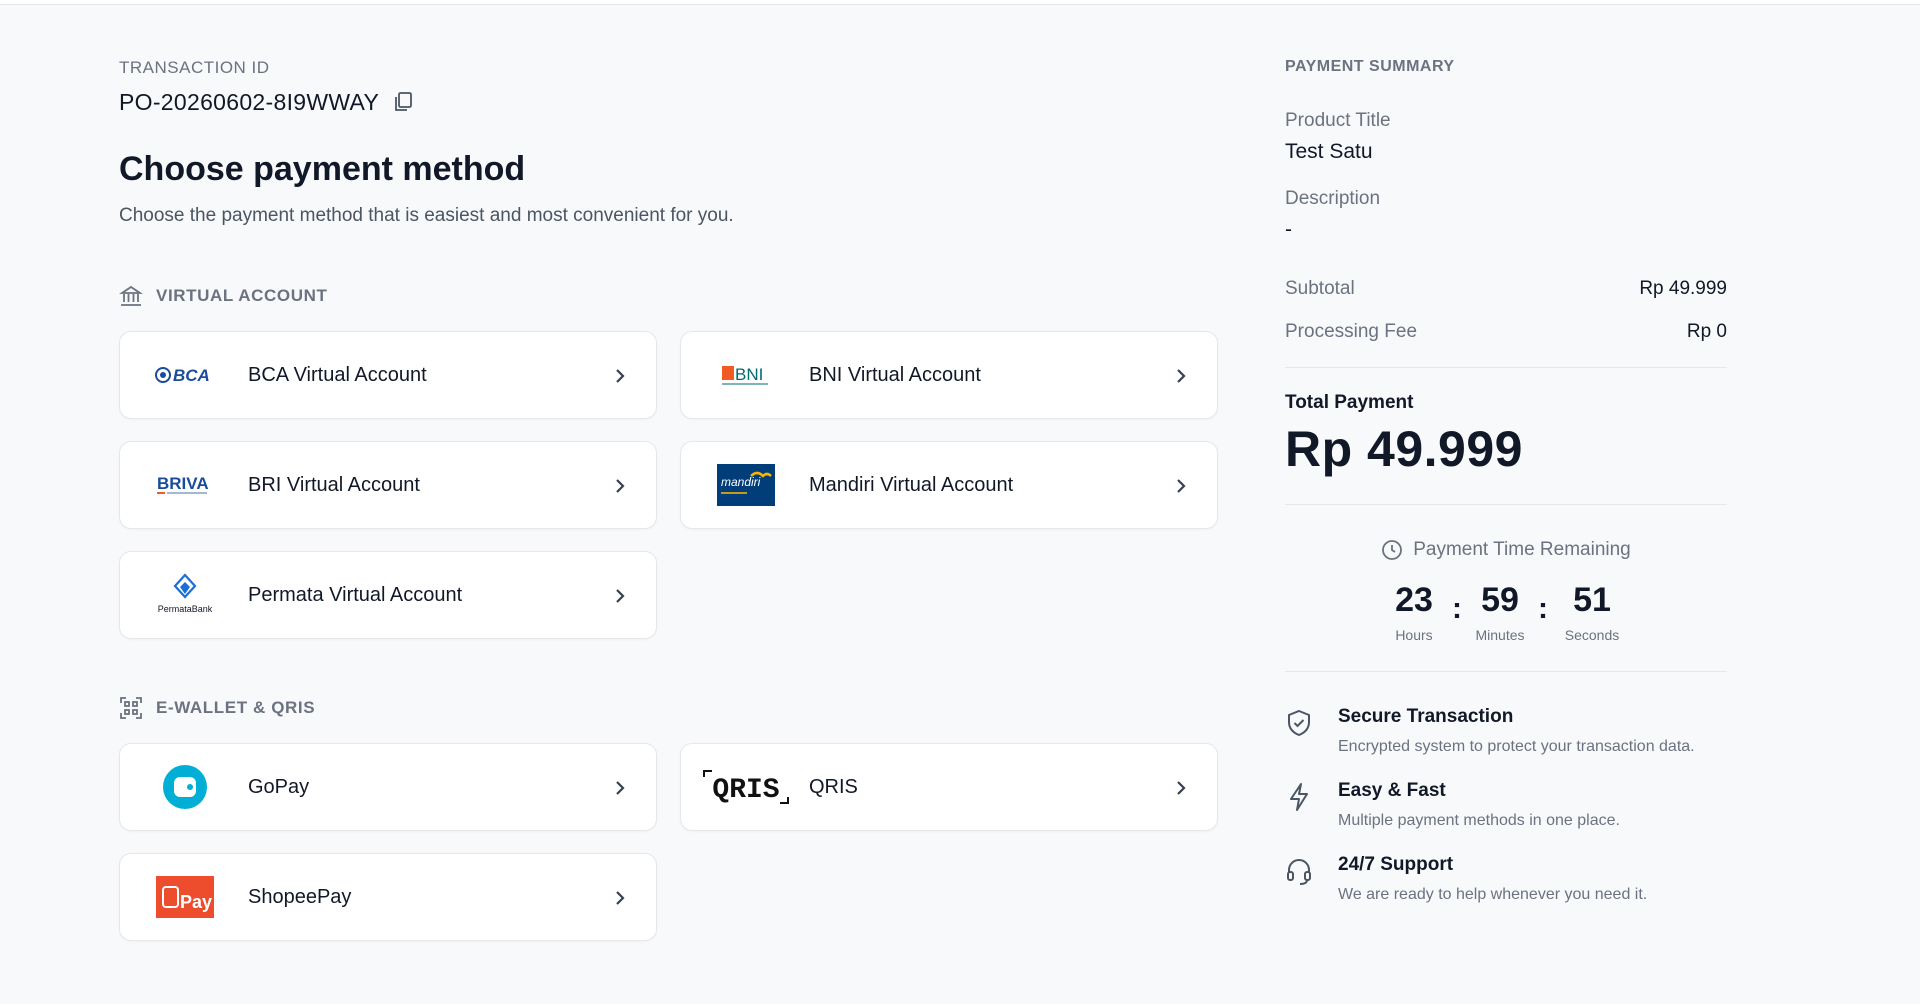  I want to click on countdown-timer: 23 Hours : 59 Minutes : 51 Seconds, so click(1506, 612).